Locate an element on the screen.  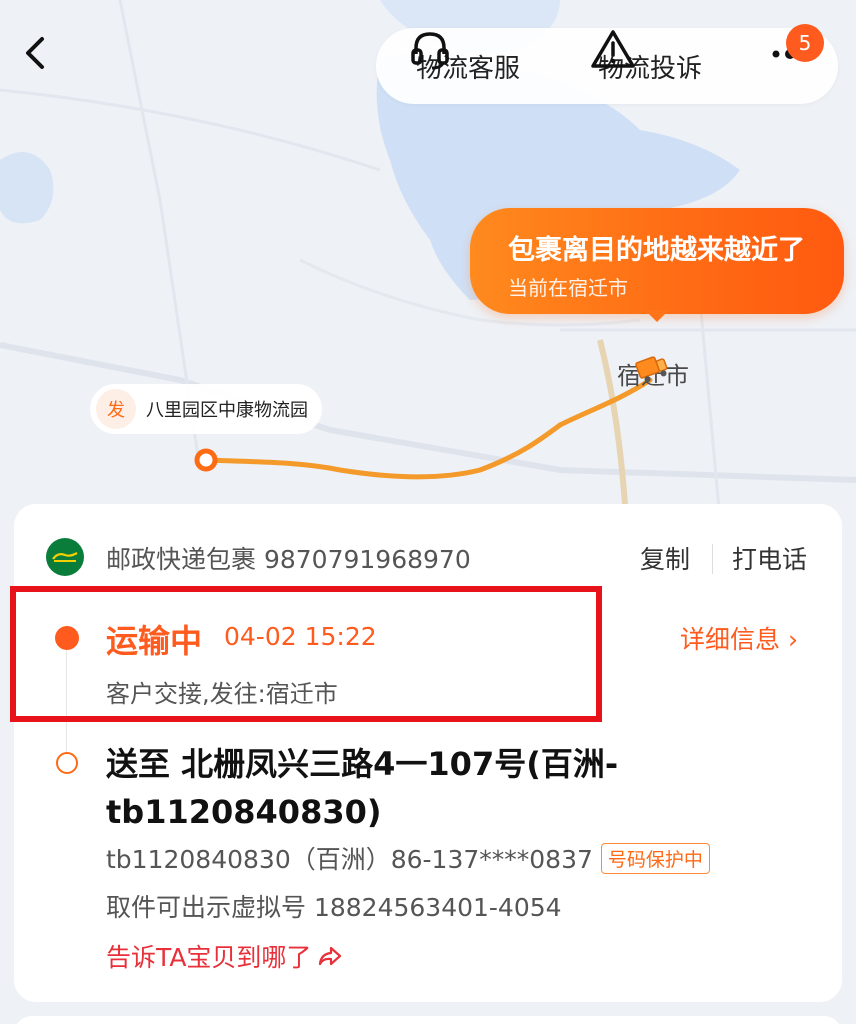
origin-tag: 发 is located at coordinates (116, 409).